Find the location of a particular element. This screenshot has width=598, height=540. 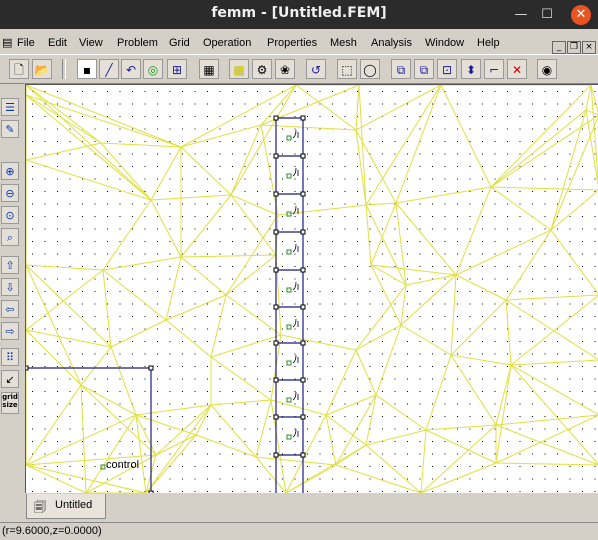

run-icon: ◉ is located at coordinates (547, 69).